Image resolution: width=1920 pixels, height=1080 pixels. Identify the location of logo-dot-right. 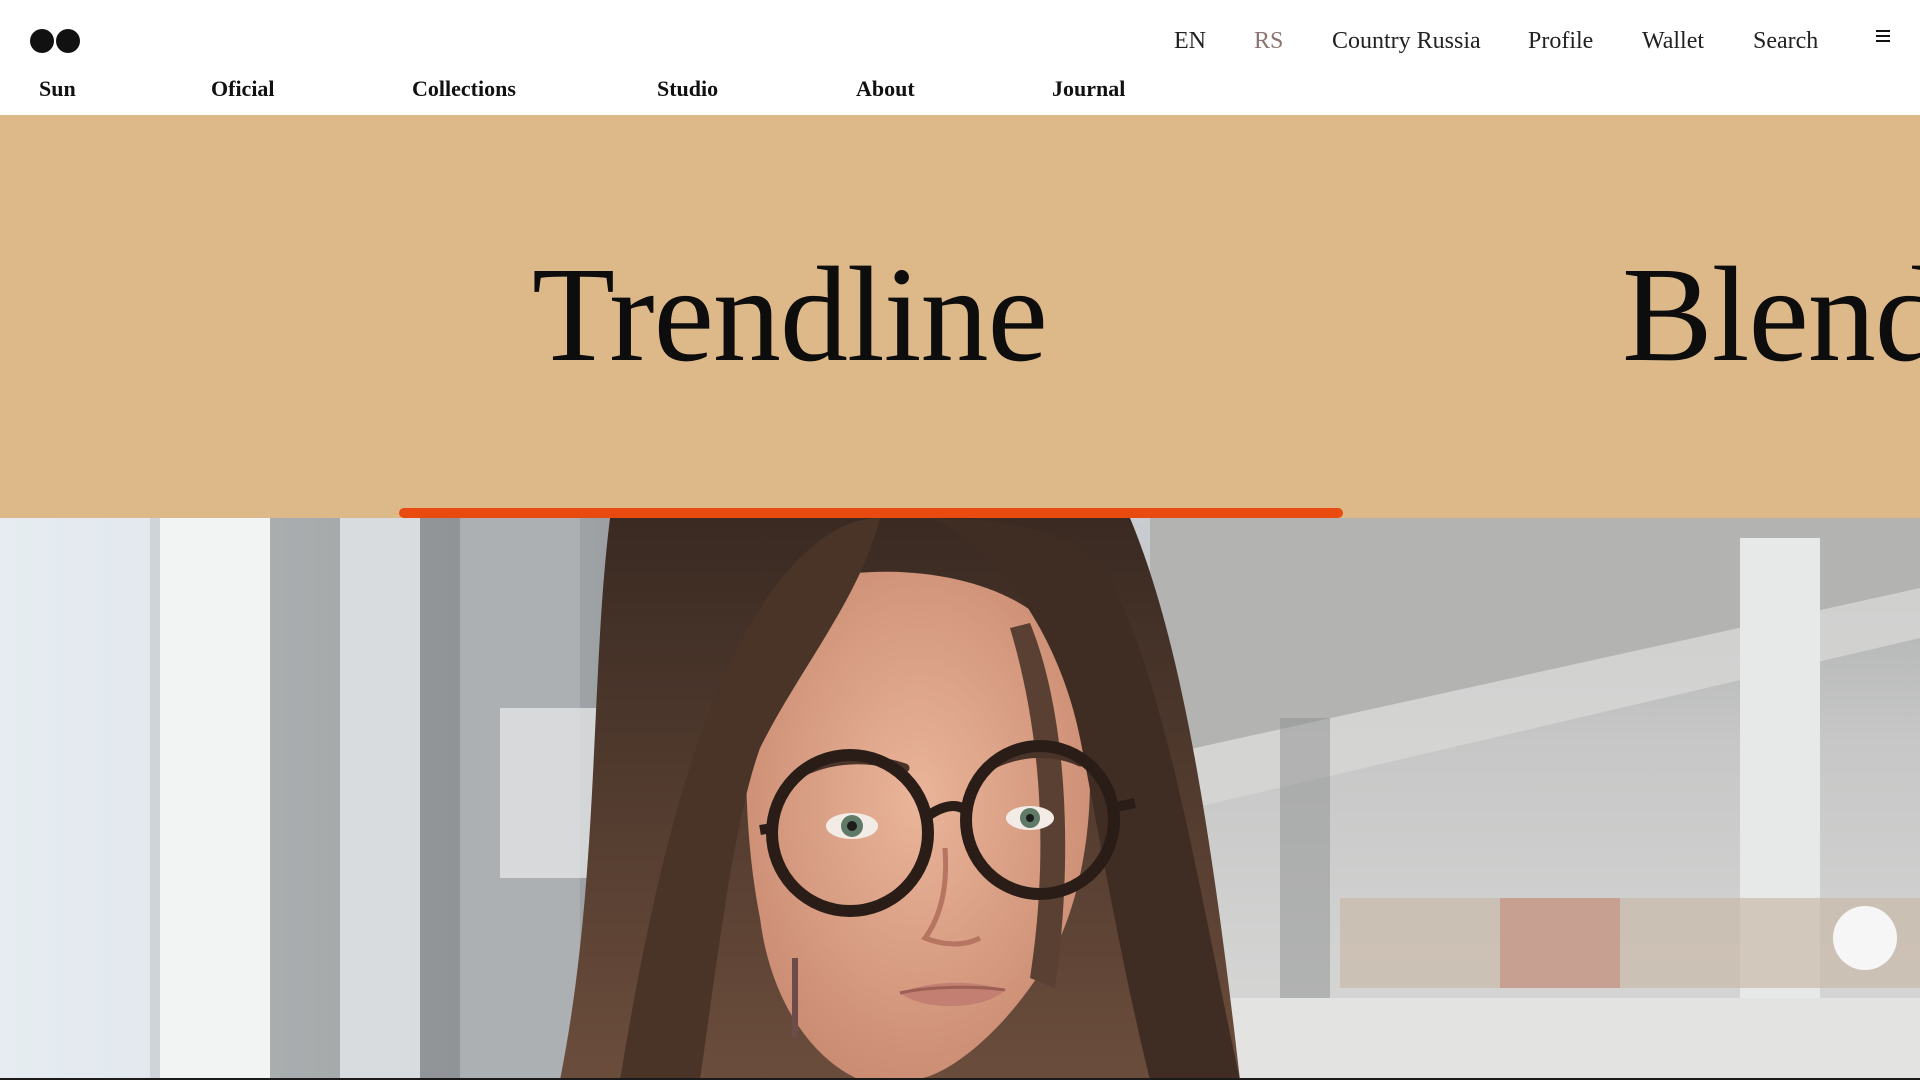
(68, 41).